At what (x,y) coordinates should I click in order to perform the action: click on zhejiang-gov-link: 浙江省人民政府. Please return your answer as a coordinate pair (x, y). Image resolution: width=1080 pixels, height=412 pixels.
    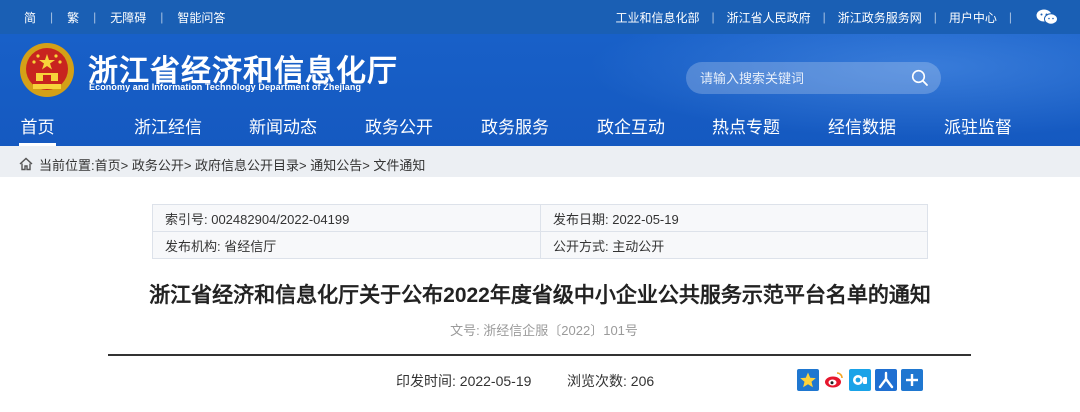
    Looking at the image, I should click on (769, 17).